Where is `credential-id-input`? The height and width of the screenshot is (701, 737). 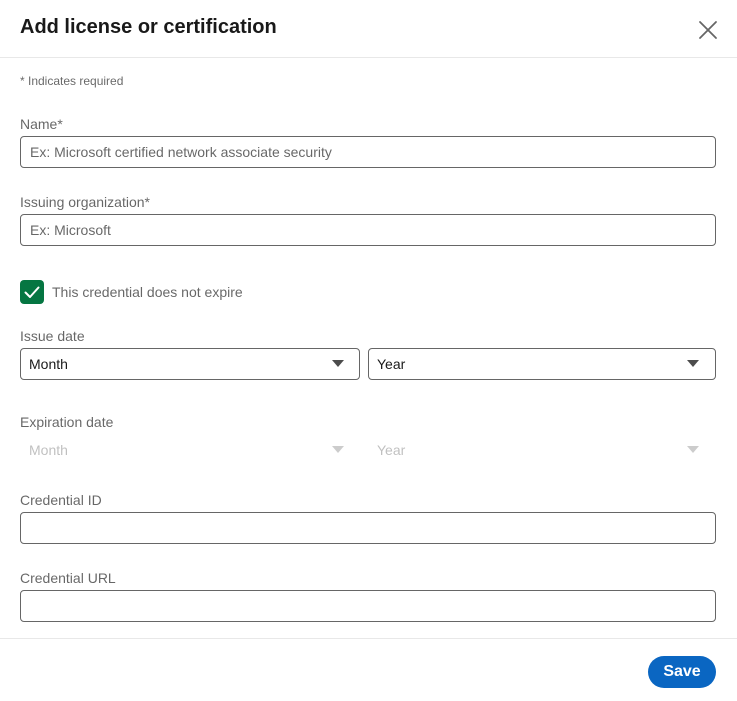 credential-id-input is located at coordinates (368, 528).